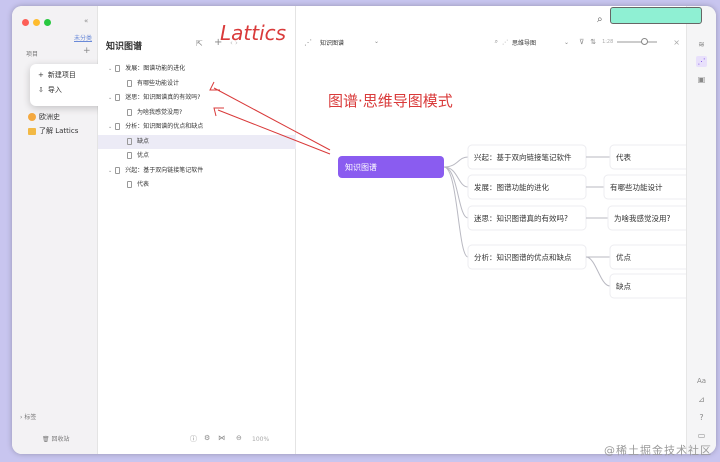  What do you see at coordinates (143, 184) in the screenshot?
I see `outline-row-label: 代表` at bounding box center [143, 184].